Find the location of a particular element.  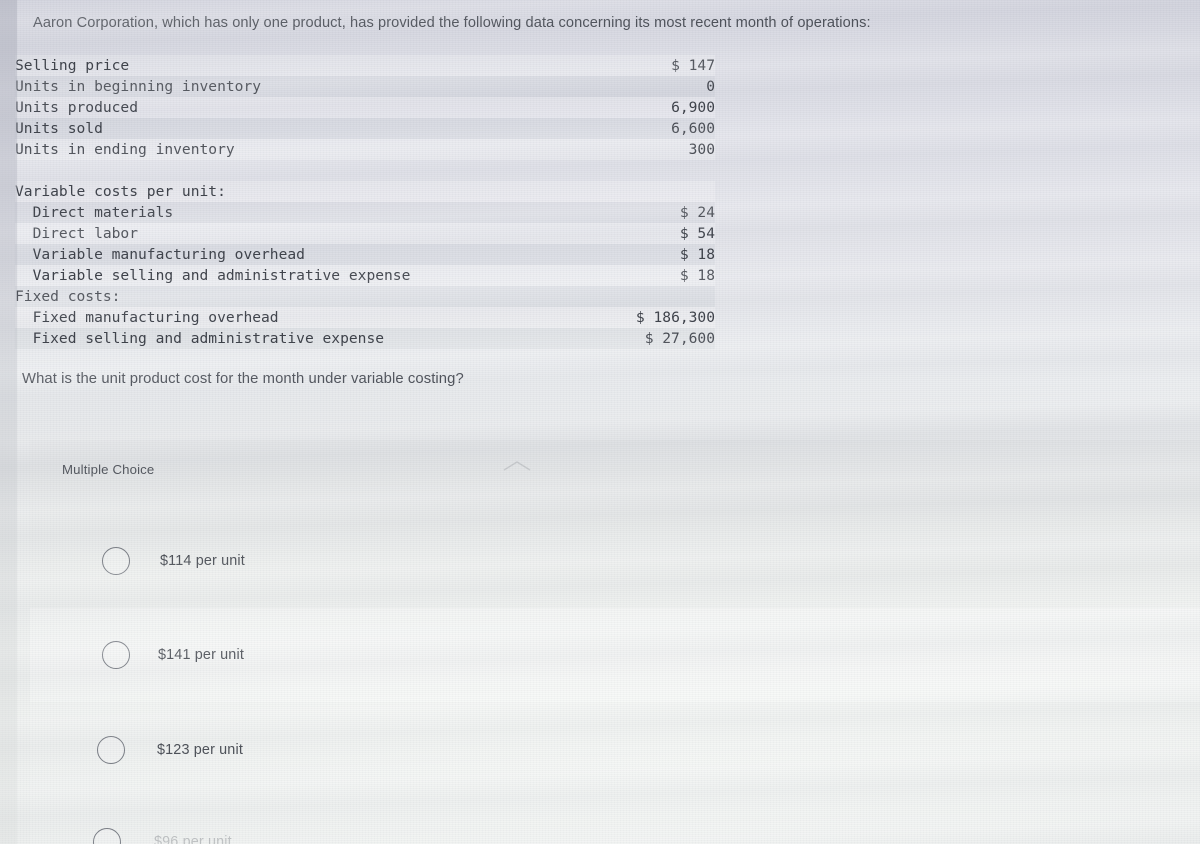

row-label: Direct materials is located at coordinates (94, 212).